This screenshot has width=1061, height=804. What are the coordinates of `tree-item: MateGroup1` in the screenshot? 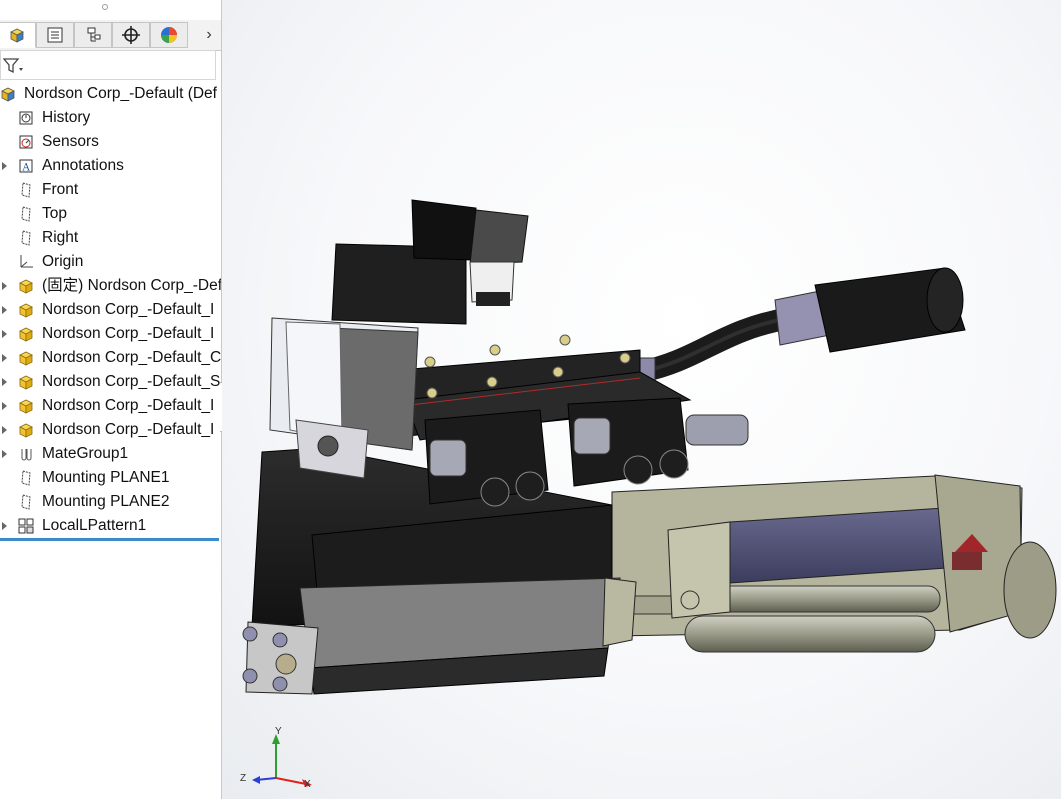 It's located at (110, 454).